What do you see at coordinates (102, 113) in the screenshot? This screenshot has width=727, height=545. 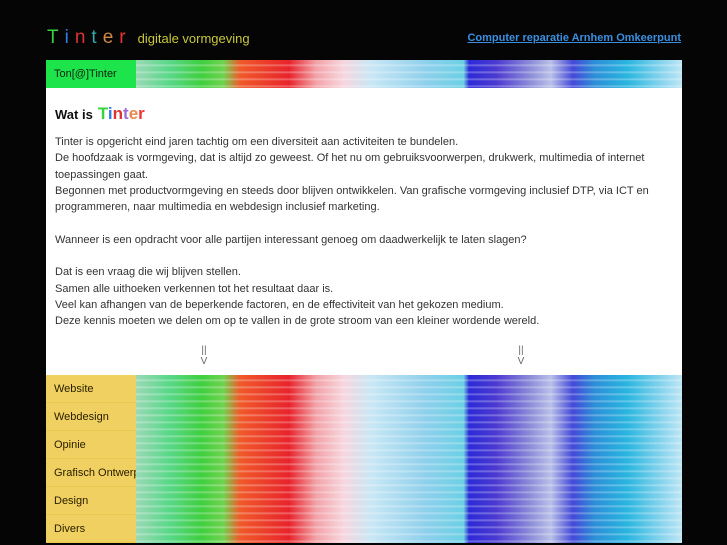 I see `brand-letter: T` at bounding box center [102, 113].